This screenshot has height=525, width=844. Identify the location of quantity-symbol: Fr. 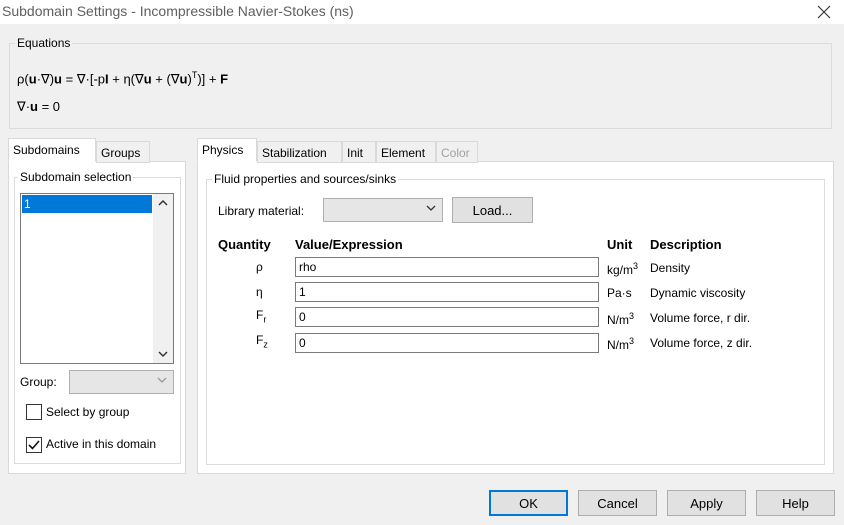
(261, 316).